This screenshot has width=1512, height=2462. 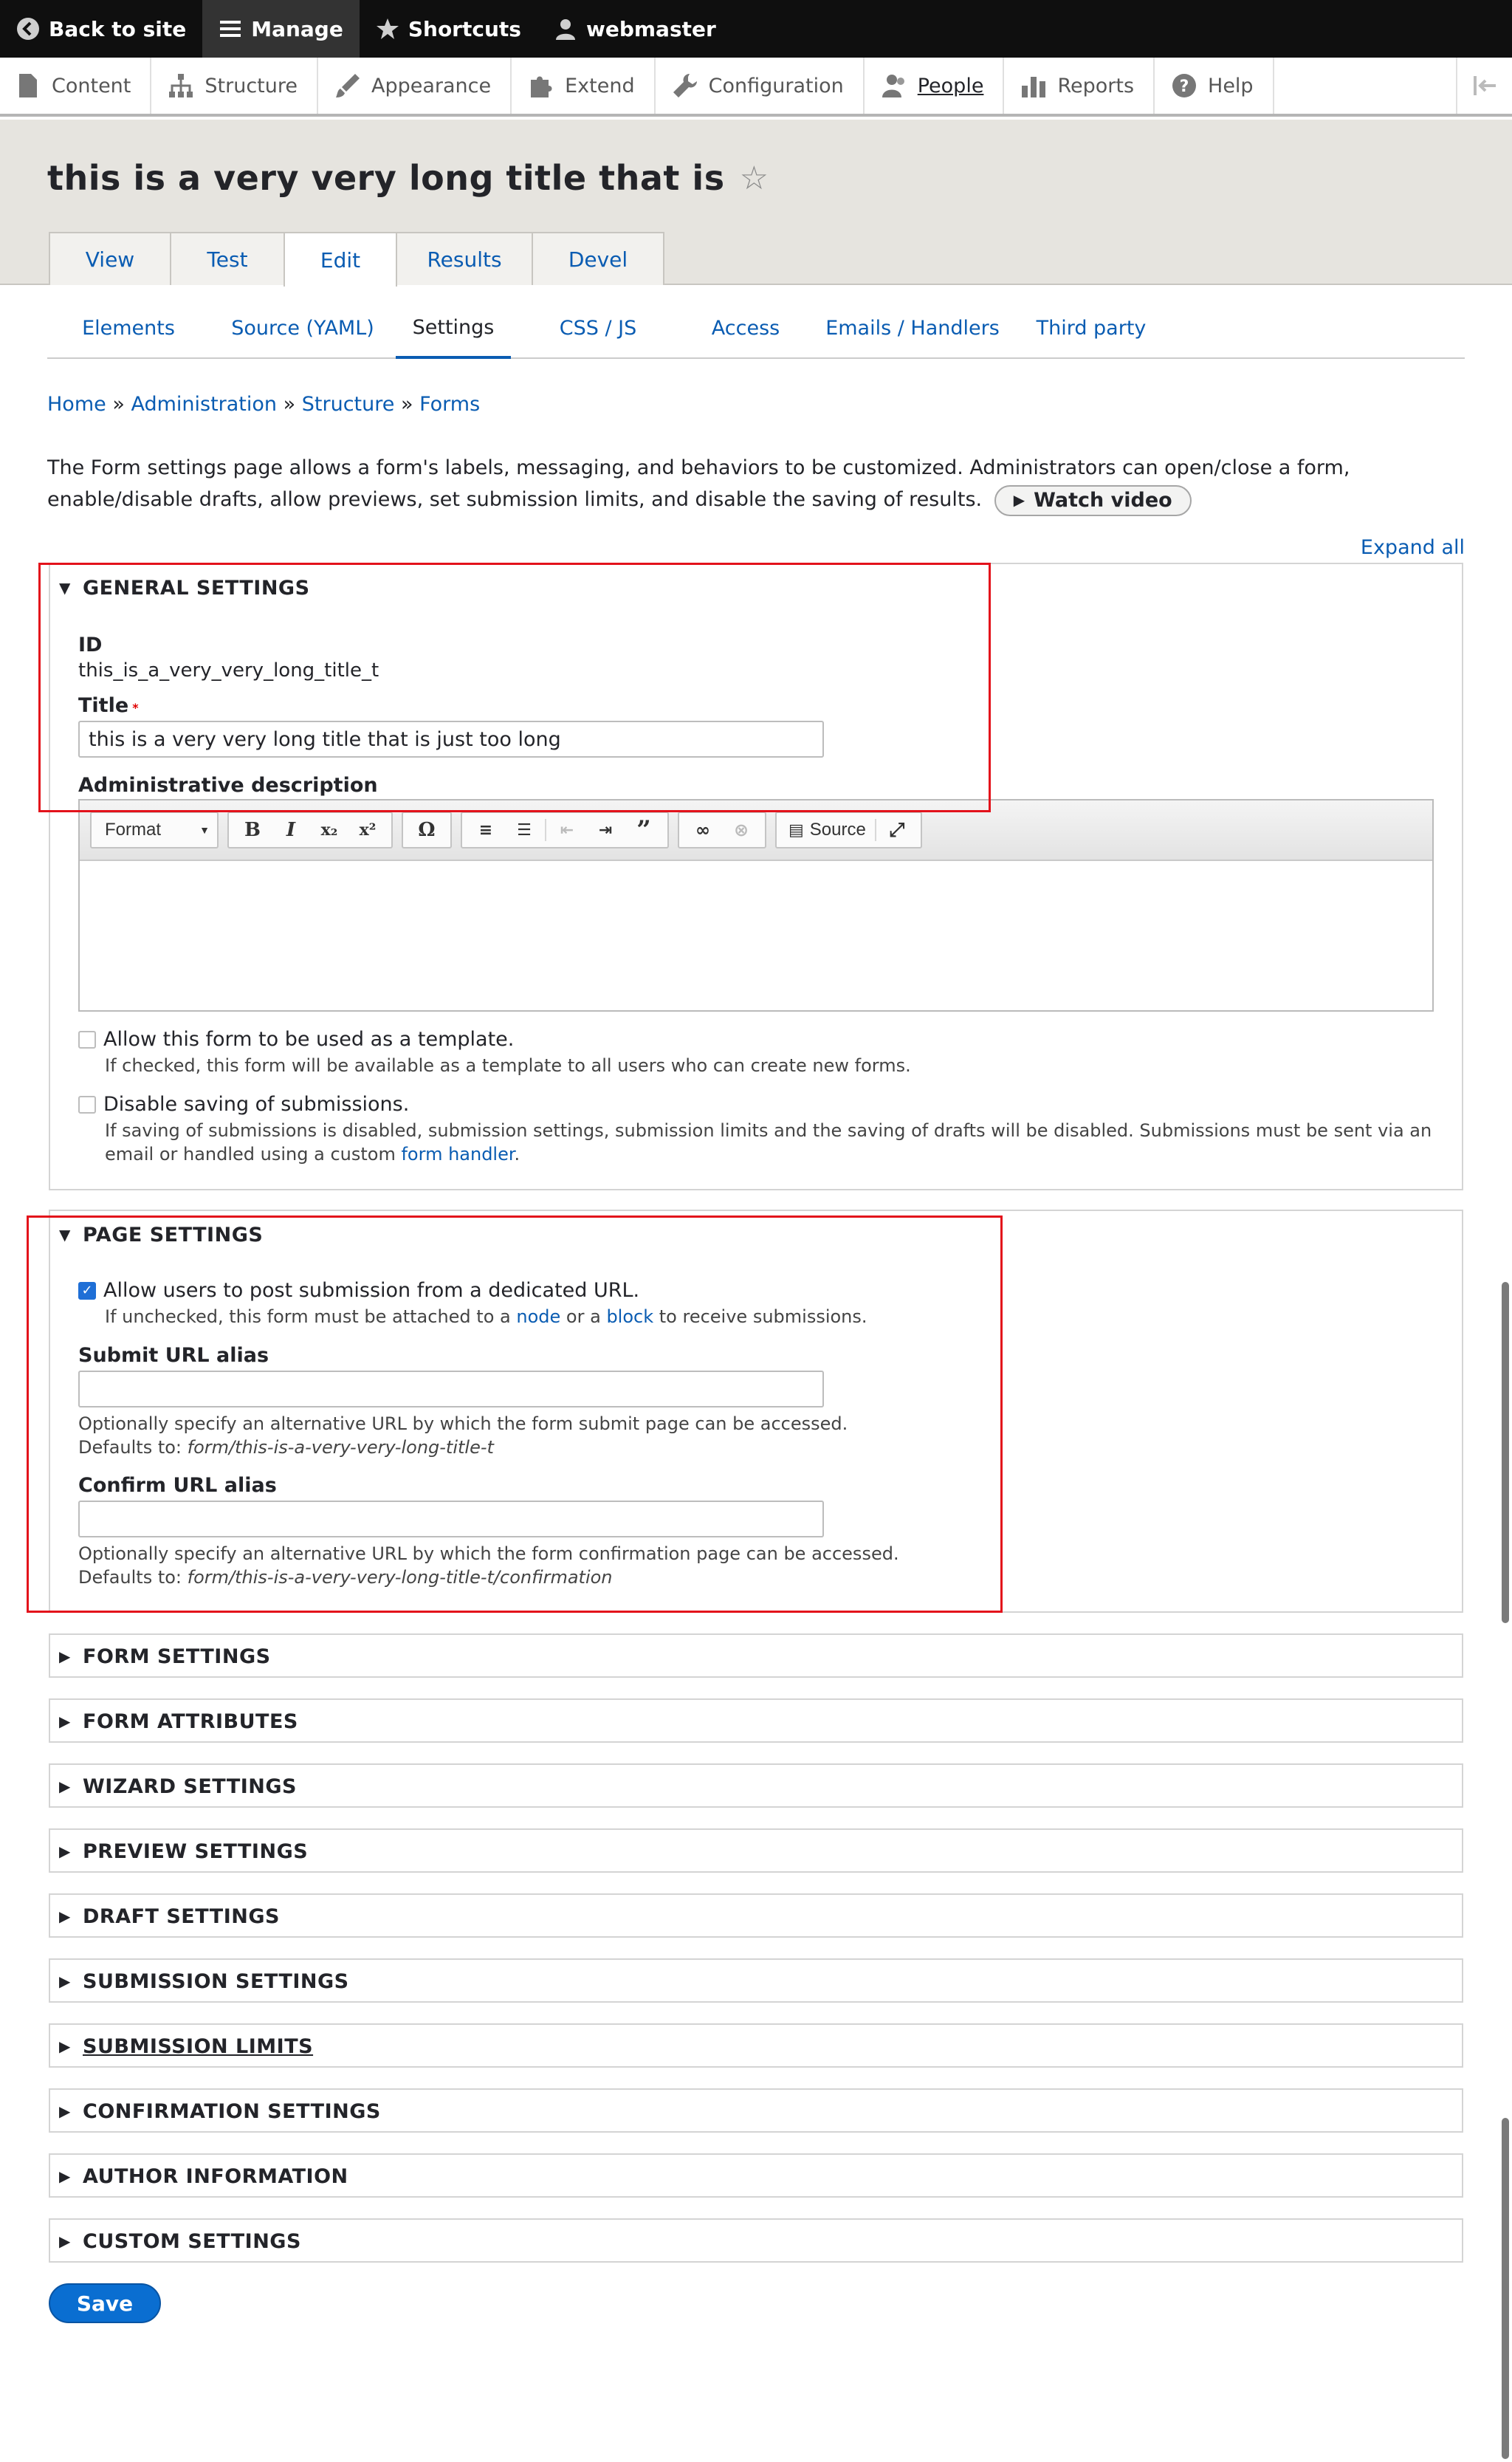 What do you see at coordinates (827, 830) in the screenshot?
I see `source-button: ▤ Source` at bounding box center [827, 830].